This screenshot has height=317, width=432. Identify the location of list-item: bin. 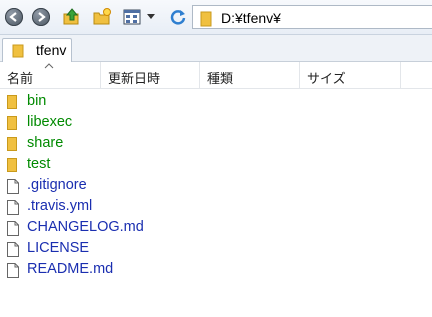
(150, 102).